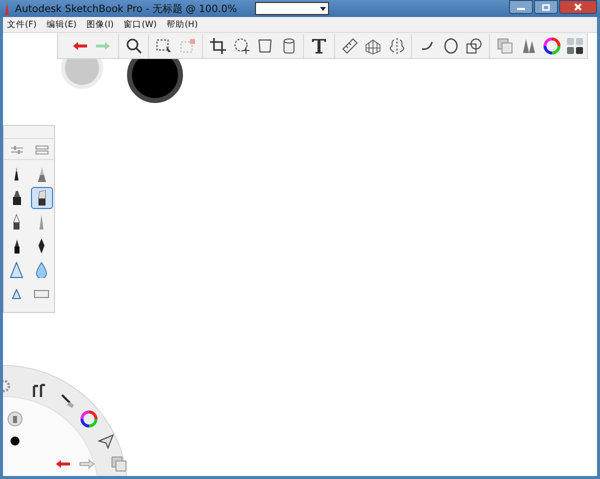  Describe the element at coordinates (126, 9) in the screenshot. I see `window-title: Autodesk SketchBook Pro - 无标题 @ 100.0%` at that location.